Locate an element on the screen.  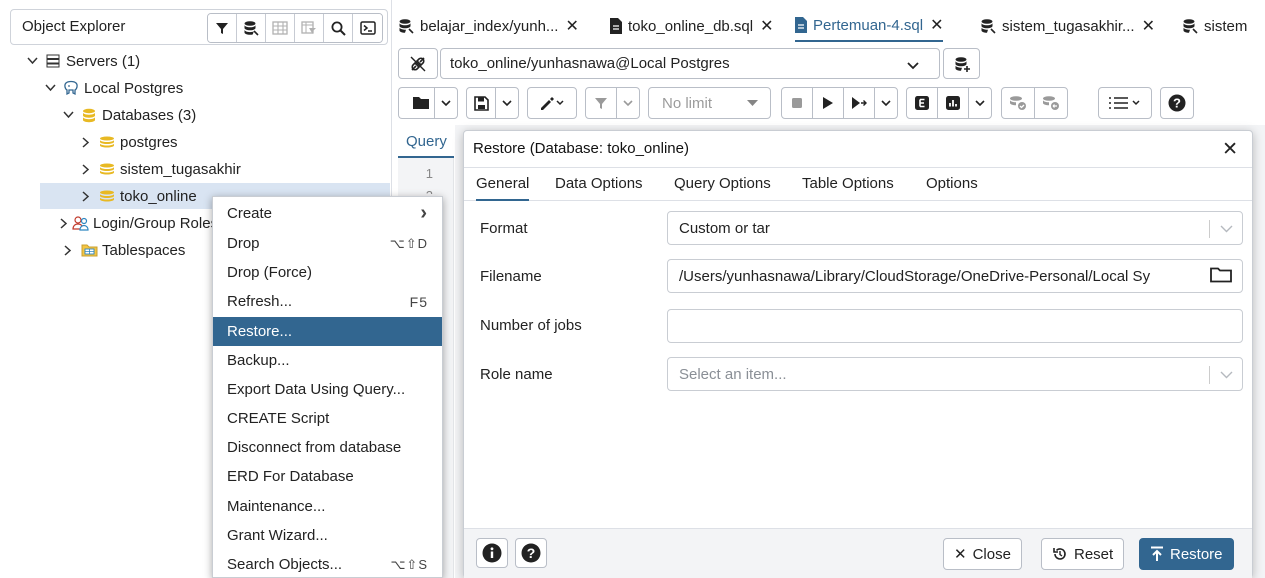
object-explorer-header: Object Explorer is located at coordinates (199, 27).